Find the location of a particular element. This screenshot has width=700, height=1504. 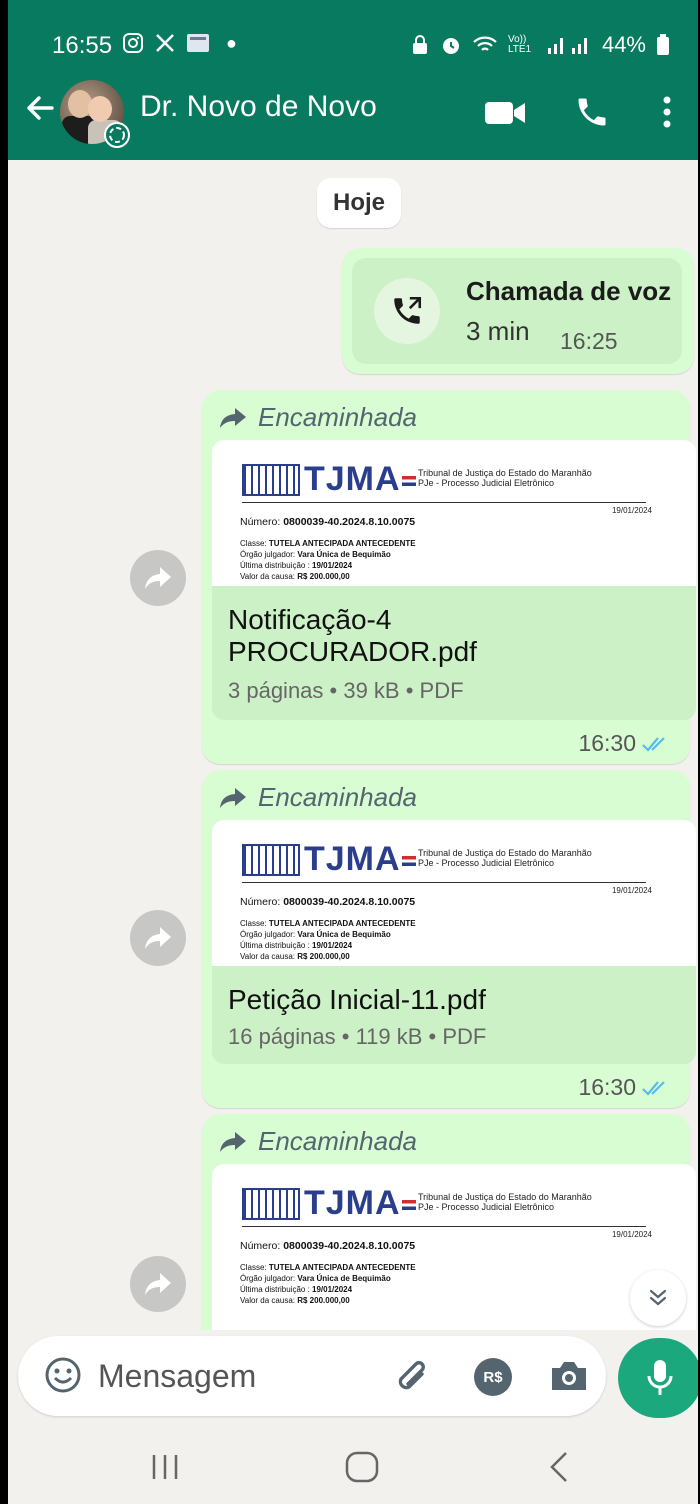

status-update-icon is located at coordinates (117, 135).